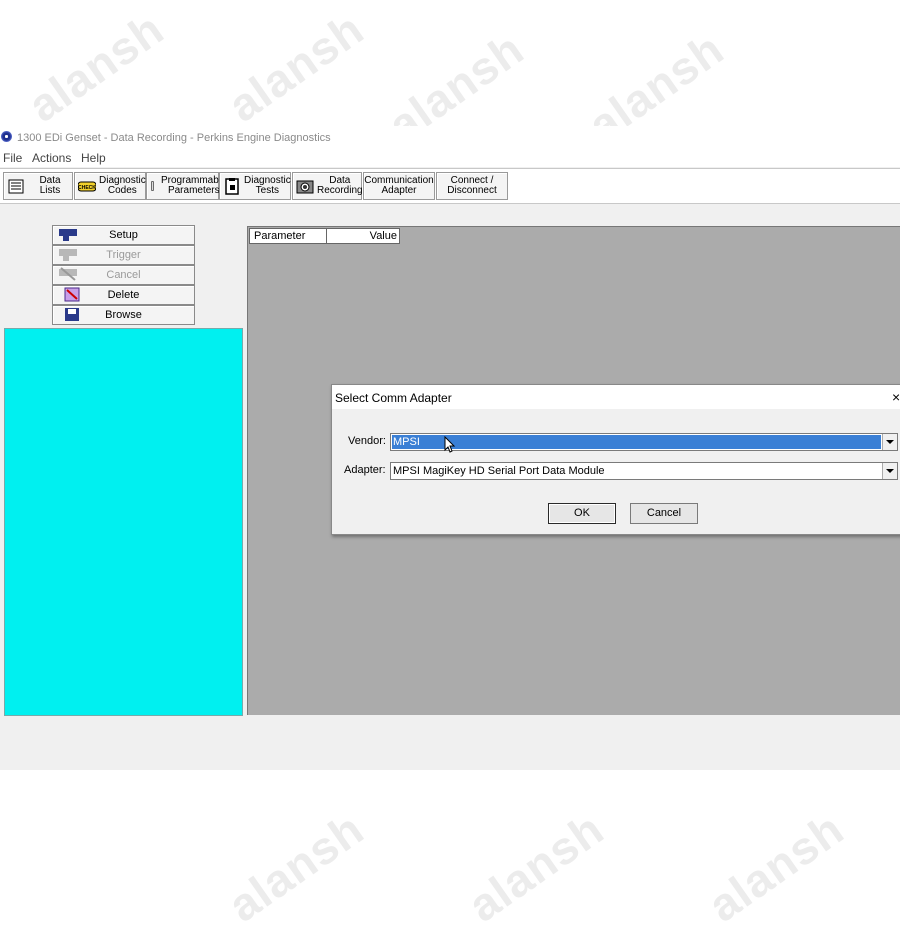 This screenshot has height=933, width=900. I want to click on cancel-label: Cancel, so click(123, 275).